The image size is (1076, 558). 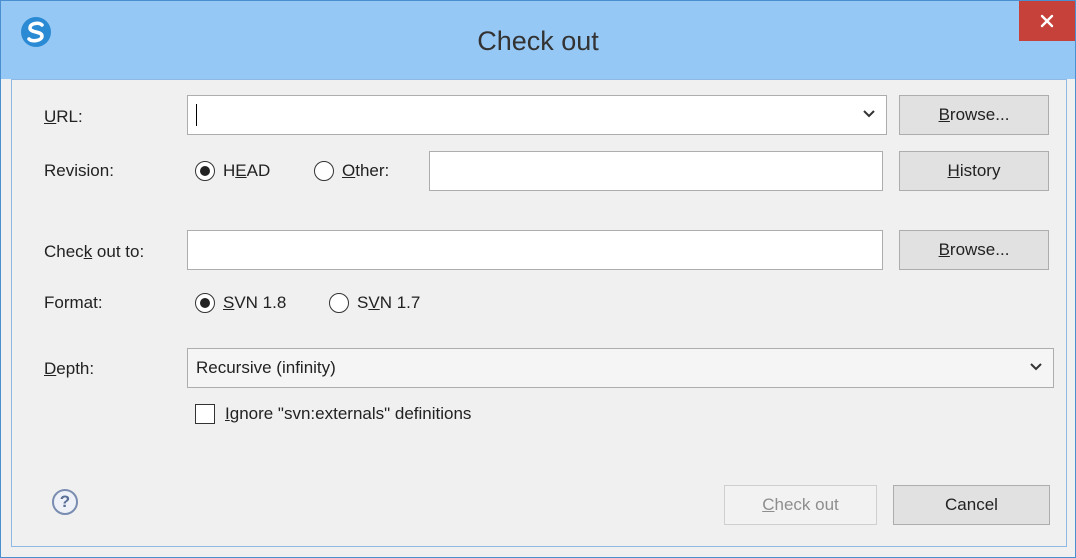 What do you see at coordinates (537, 115) in the screenshot?
I see `url-combo` at bounding box center [537, 115].